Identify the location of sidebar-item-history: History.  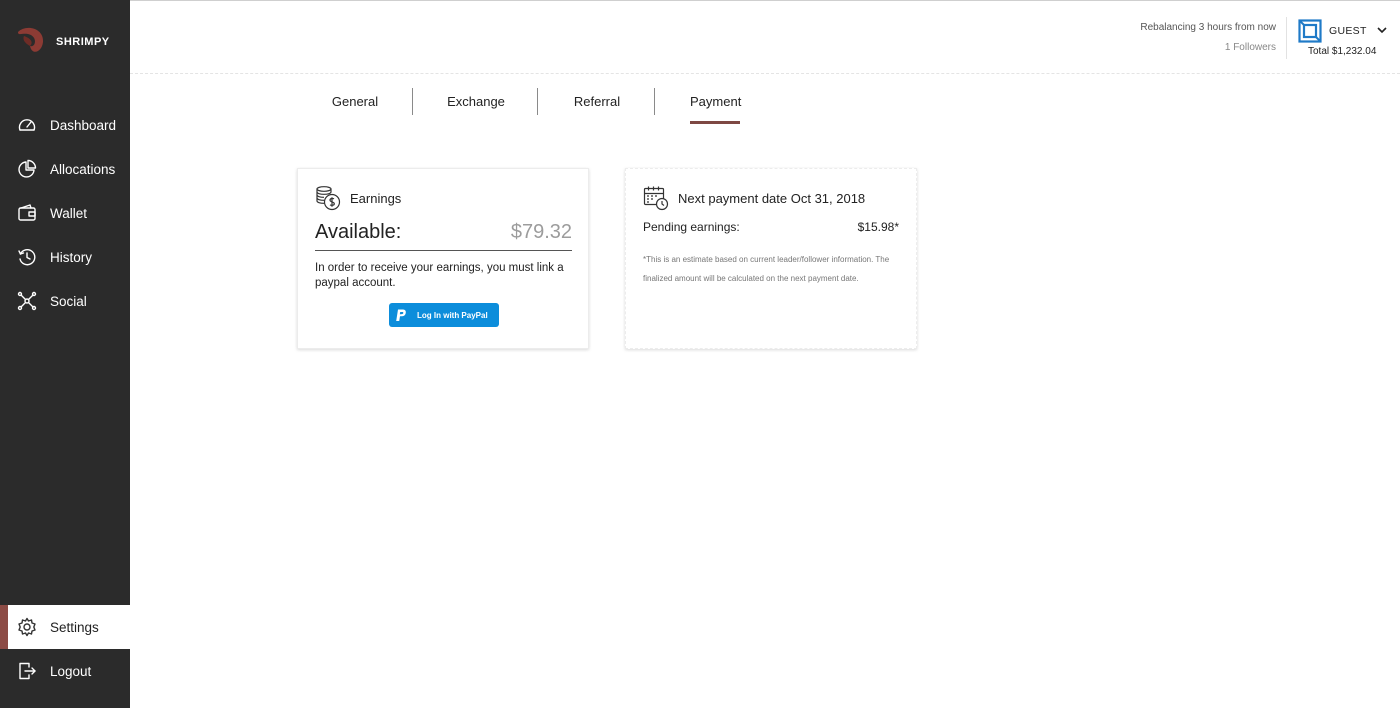
(65, 257).